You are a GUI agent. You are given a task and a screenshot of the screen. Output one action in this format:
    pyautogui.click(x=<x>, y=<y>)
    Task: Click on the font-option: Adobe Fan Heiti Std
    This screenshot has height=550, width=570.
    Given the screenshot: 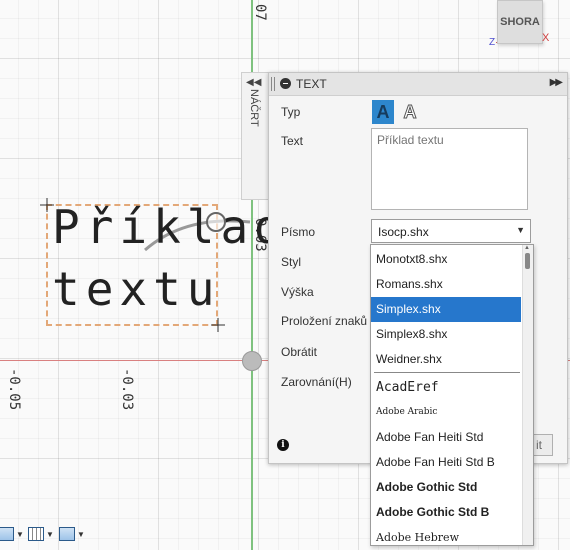 What is the action you would take?
    pyautogui.click(x=446, y=437)
    